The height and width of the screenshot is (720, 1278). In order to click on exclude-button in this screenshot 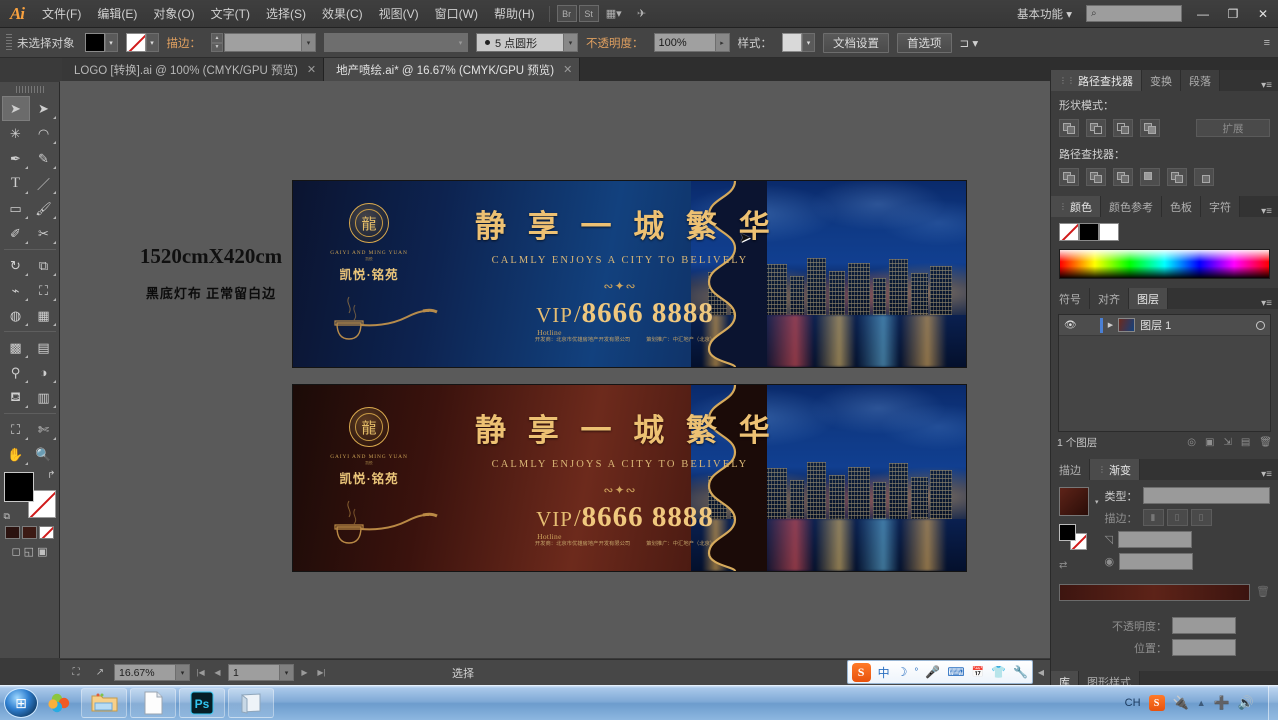, I will do `click(1150, 128)`.